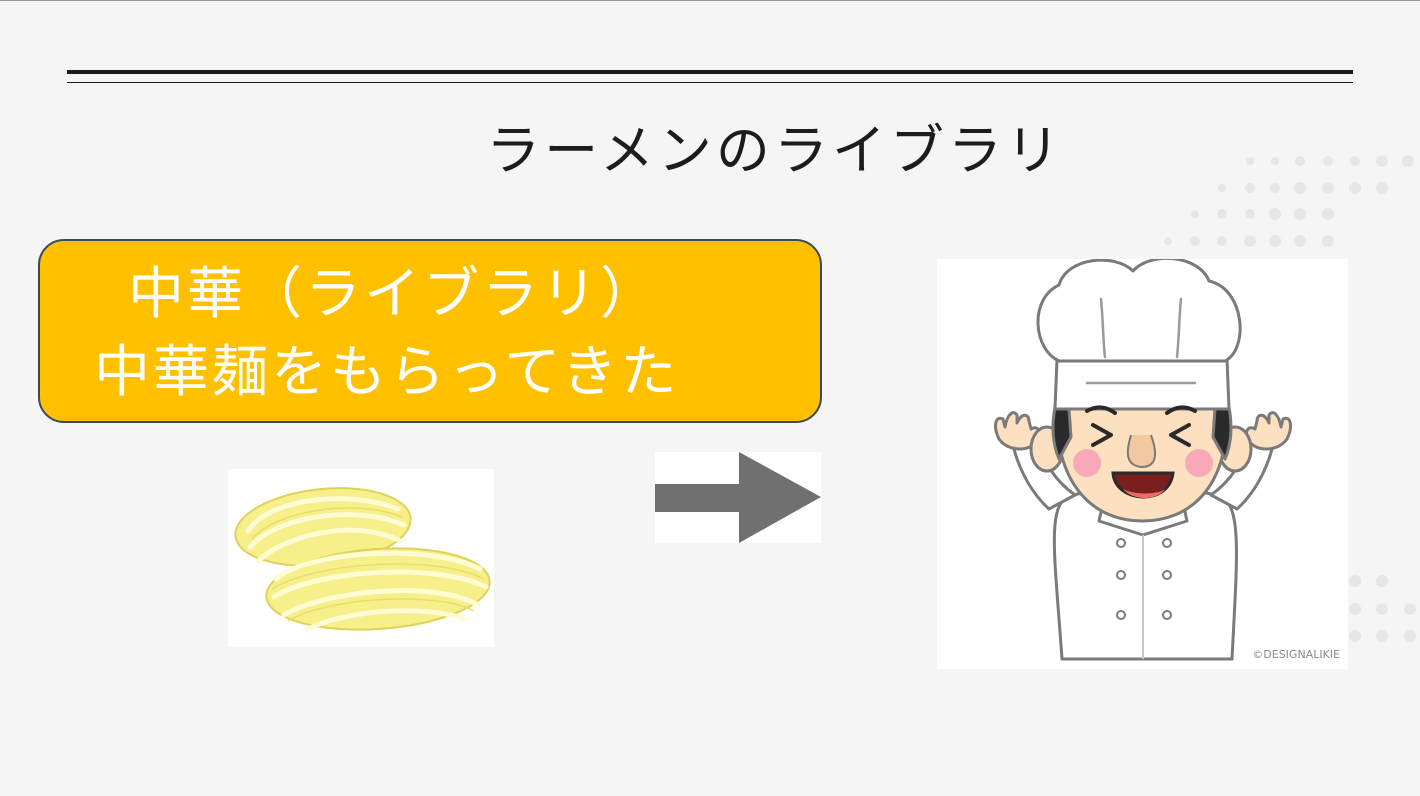 This screenshot has width=1420, height=796. I want to click on image-copyright: ©DESIGNALIKIE, so click(1296, 654).